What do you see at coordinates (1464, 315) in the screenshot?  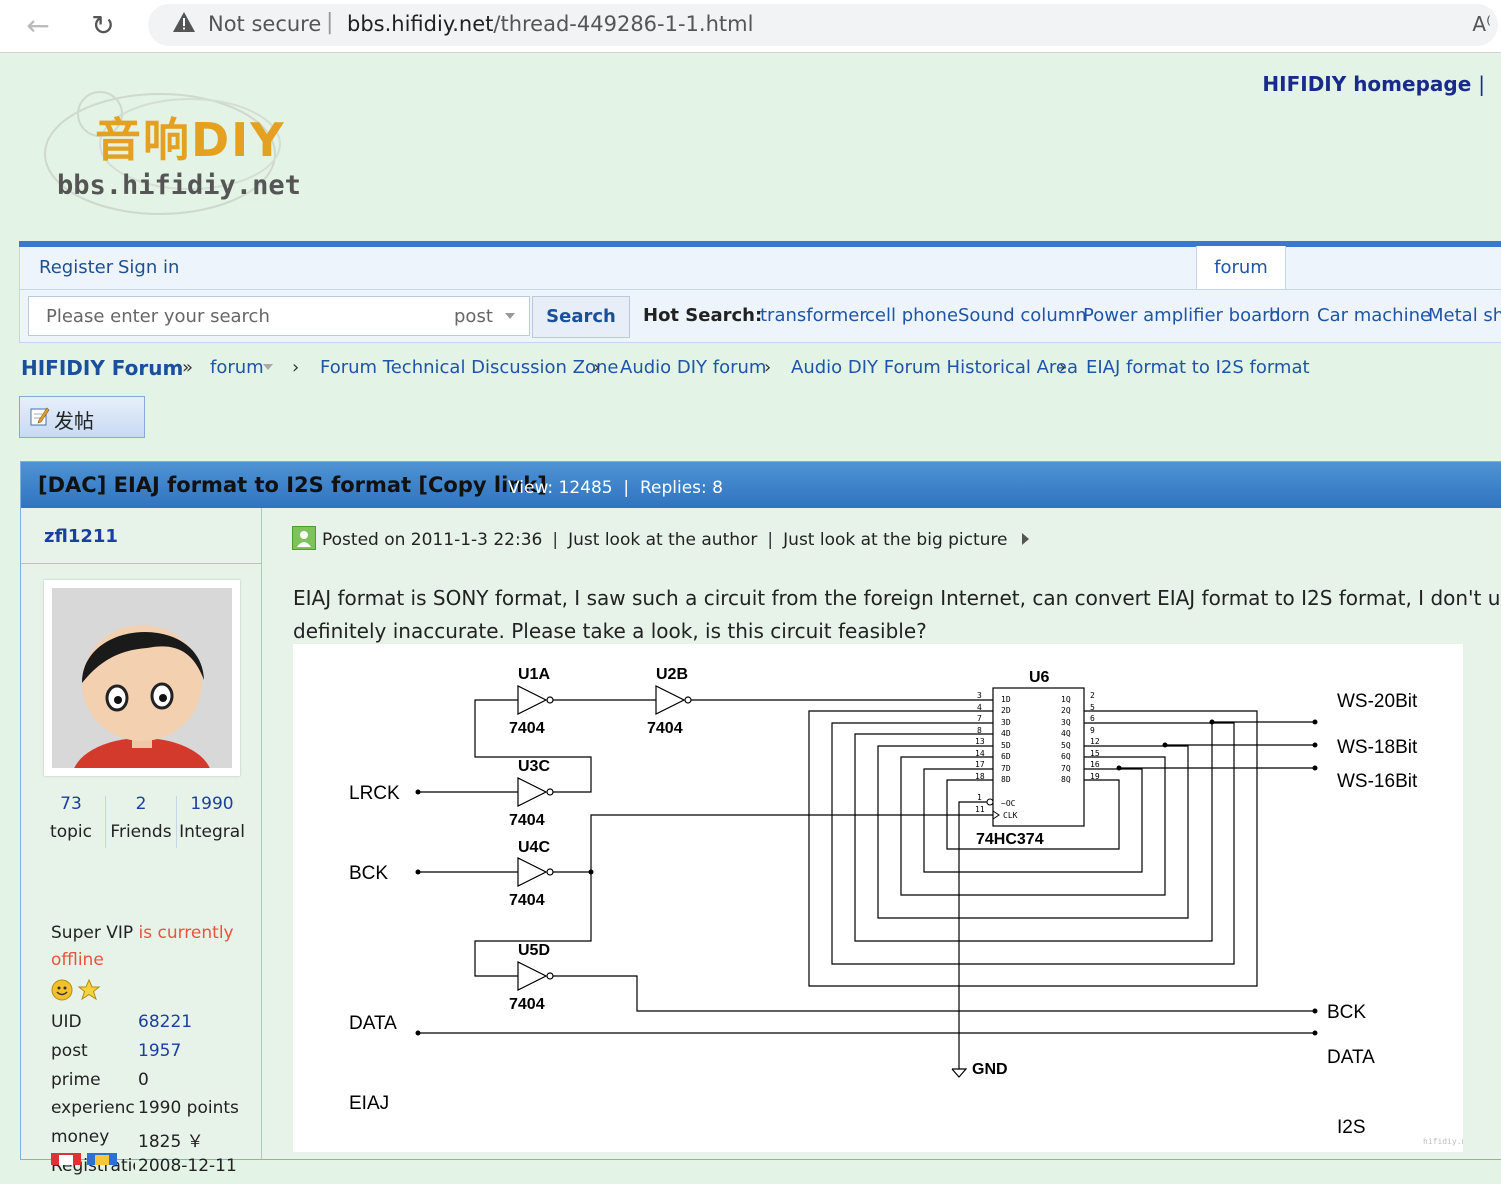 I see `hot-search-link: Metal she` at bounding box center [1464, 315].